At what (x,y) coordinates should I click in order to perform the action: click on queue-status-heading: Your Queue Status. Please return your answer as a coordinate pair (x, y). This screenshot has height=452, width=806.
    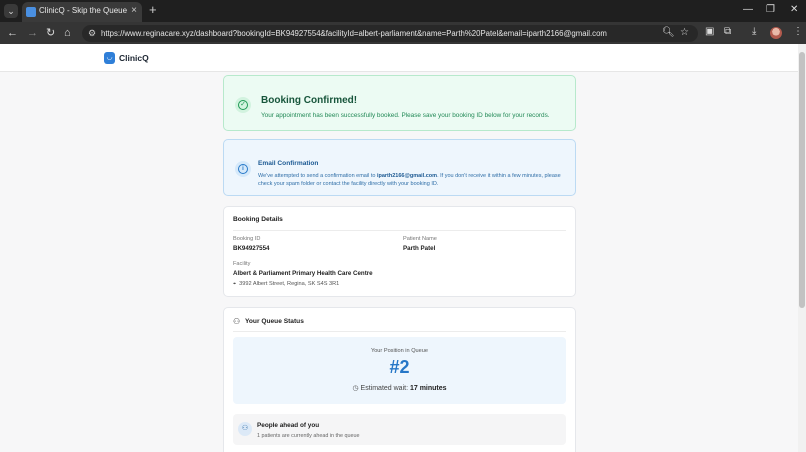
    Looking at the image, I should click on (274, 321).